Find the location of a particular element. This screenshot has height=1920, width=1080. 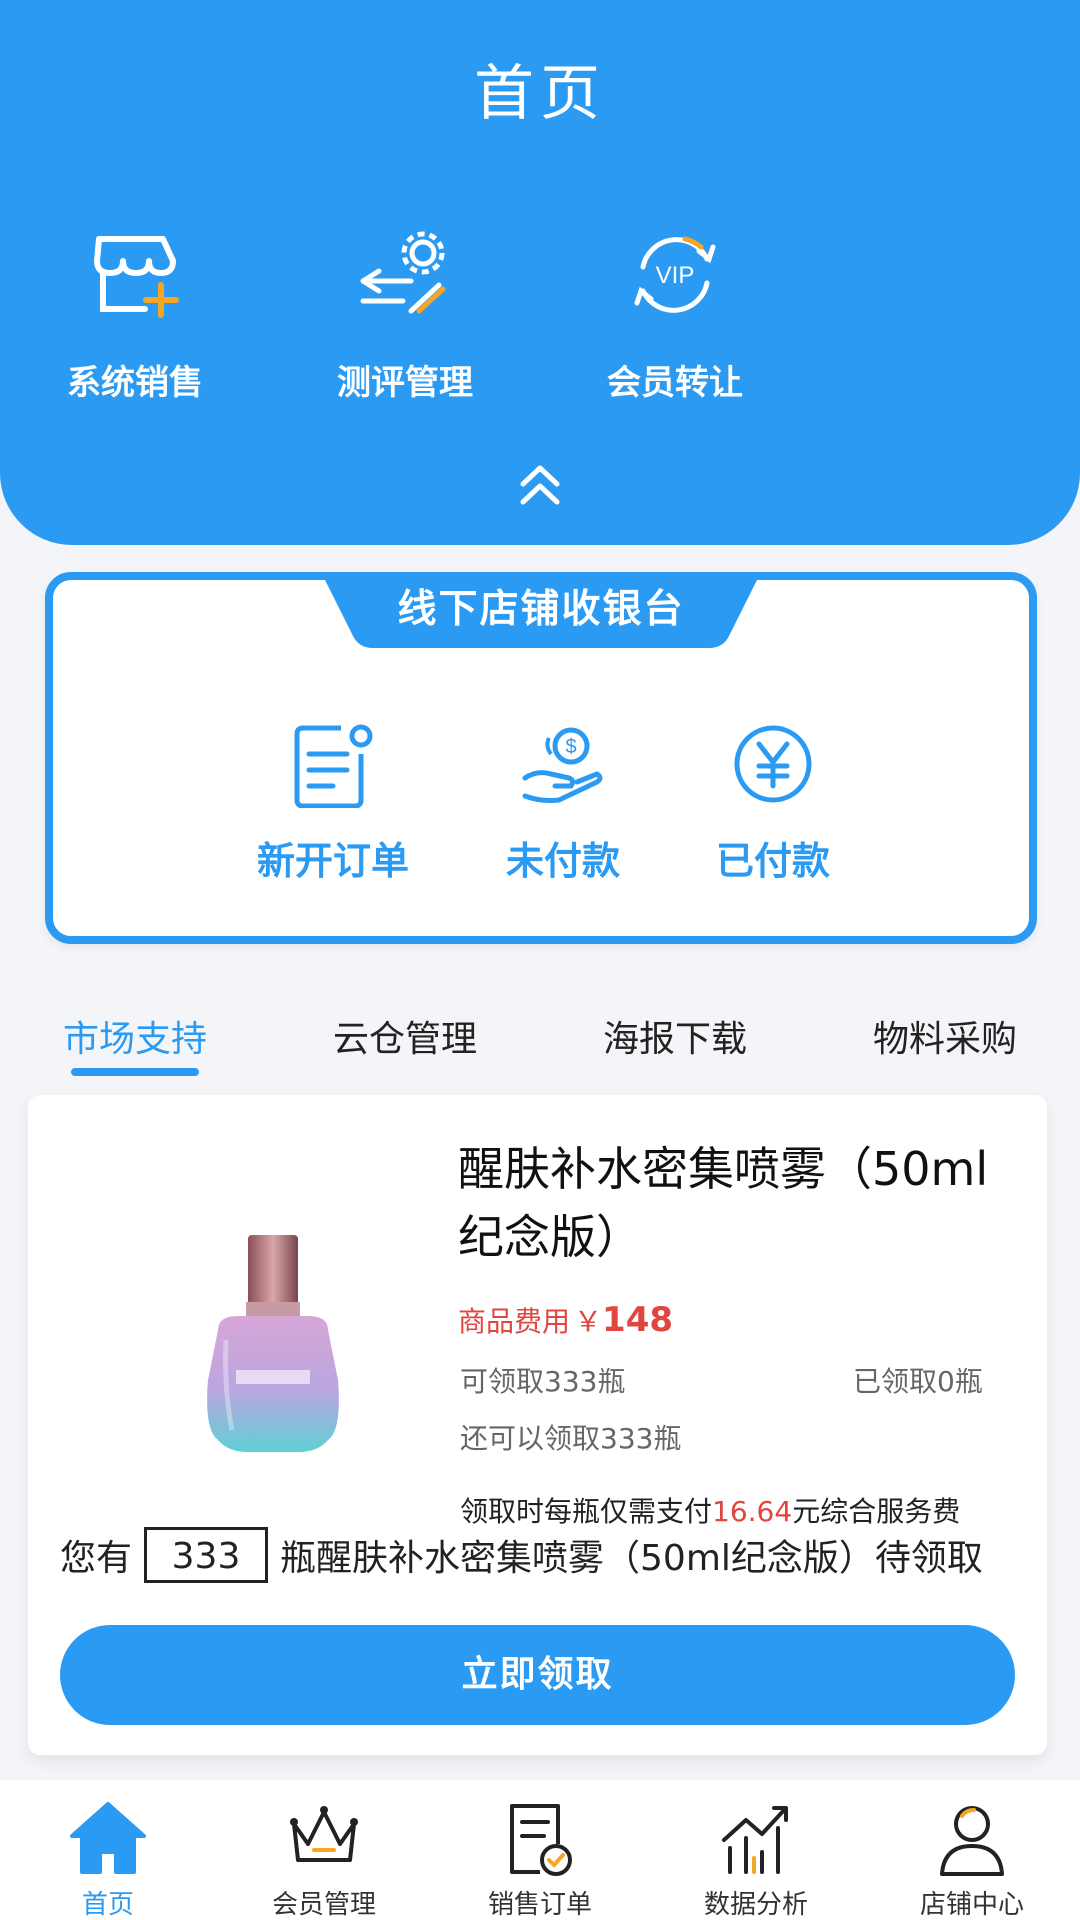

vip-transfer-icon: VIP is located at coordinates (675, 274).